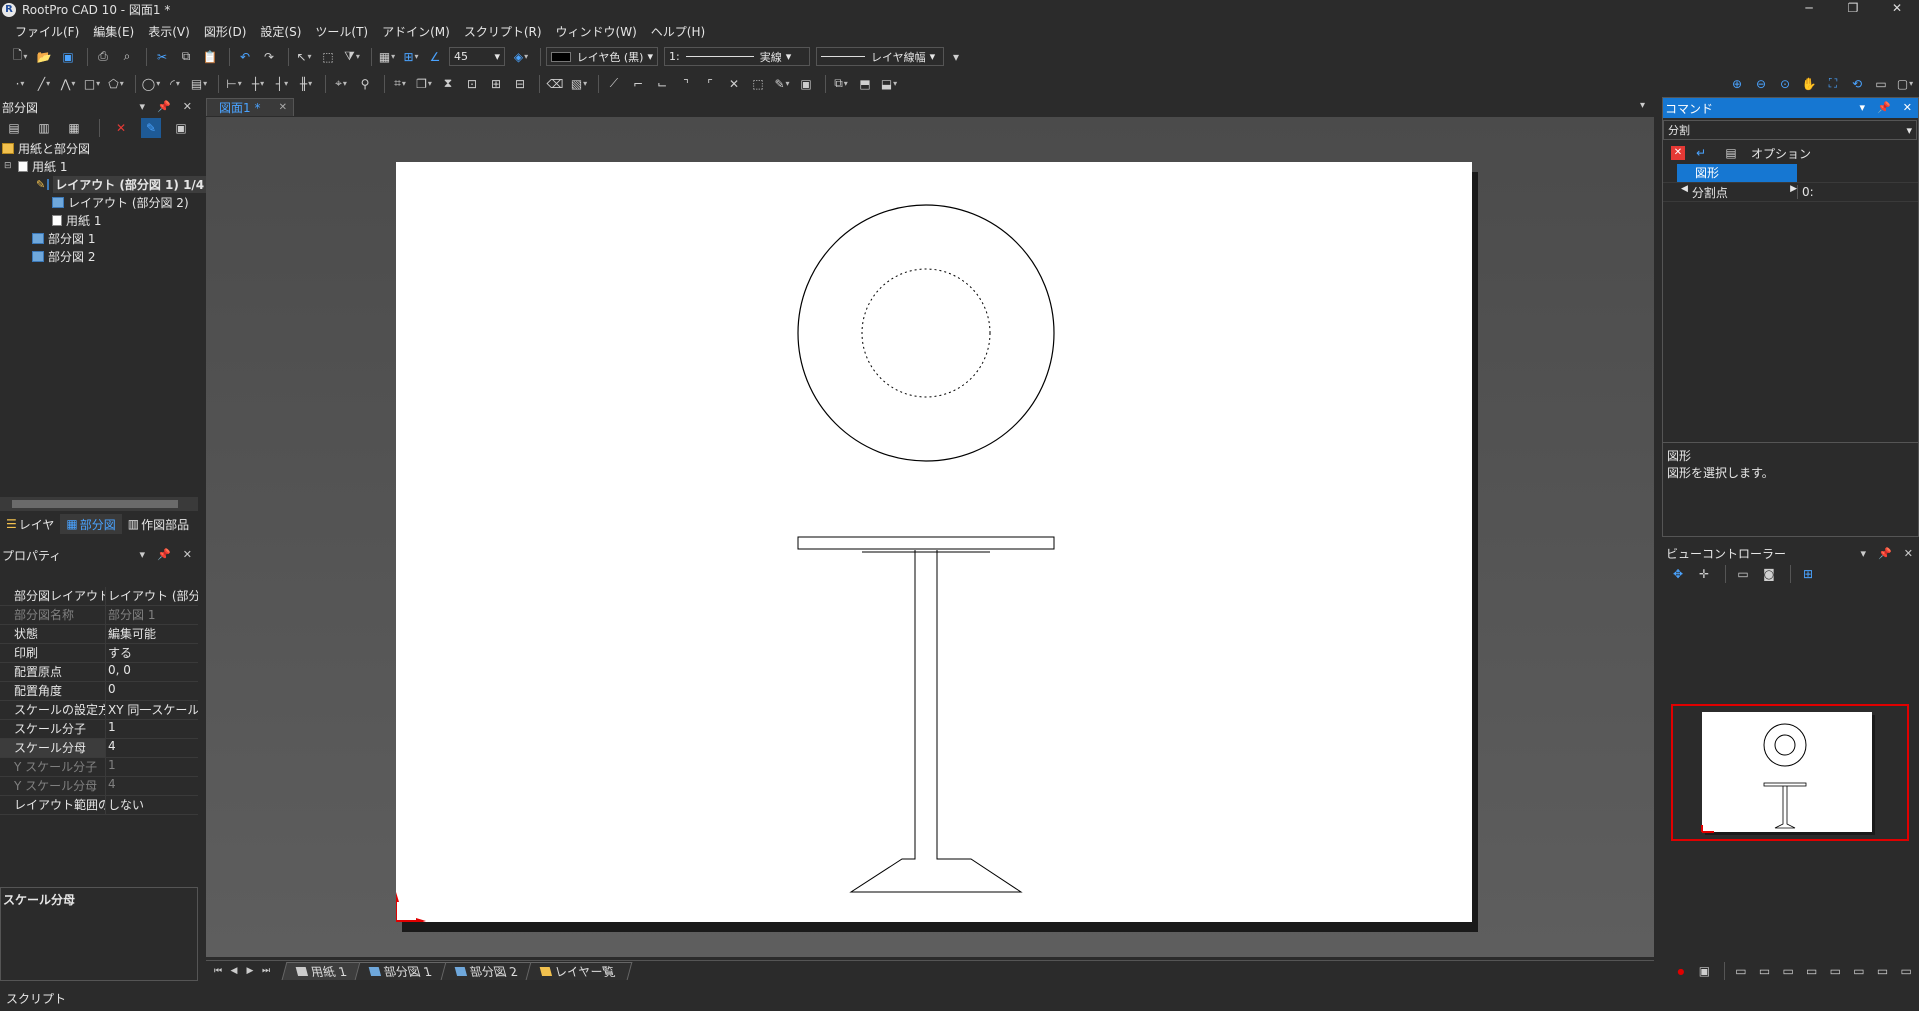 The width and height of the screenshot is (1919, 1011). Describe the element at coordinates (99, 767) in the screenshot. I see `property-row: Y スケール分子 1` at that location.